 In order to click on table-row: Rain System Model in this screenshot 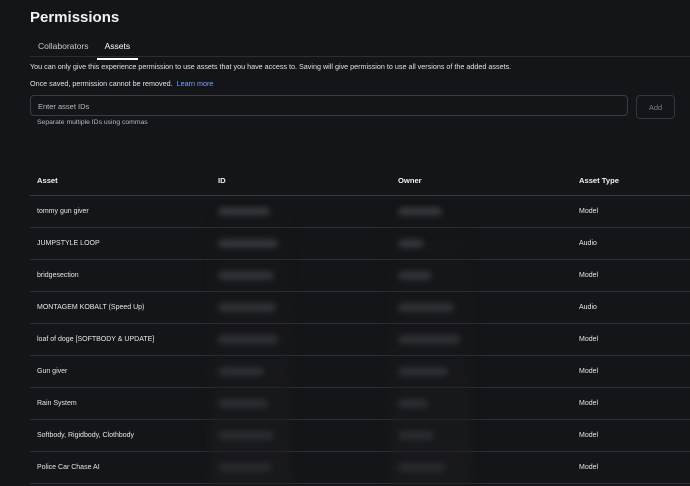, I will do `click(360, 404)`.